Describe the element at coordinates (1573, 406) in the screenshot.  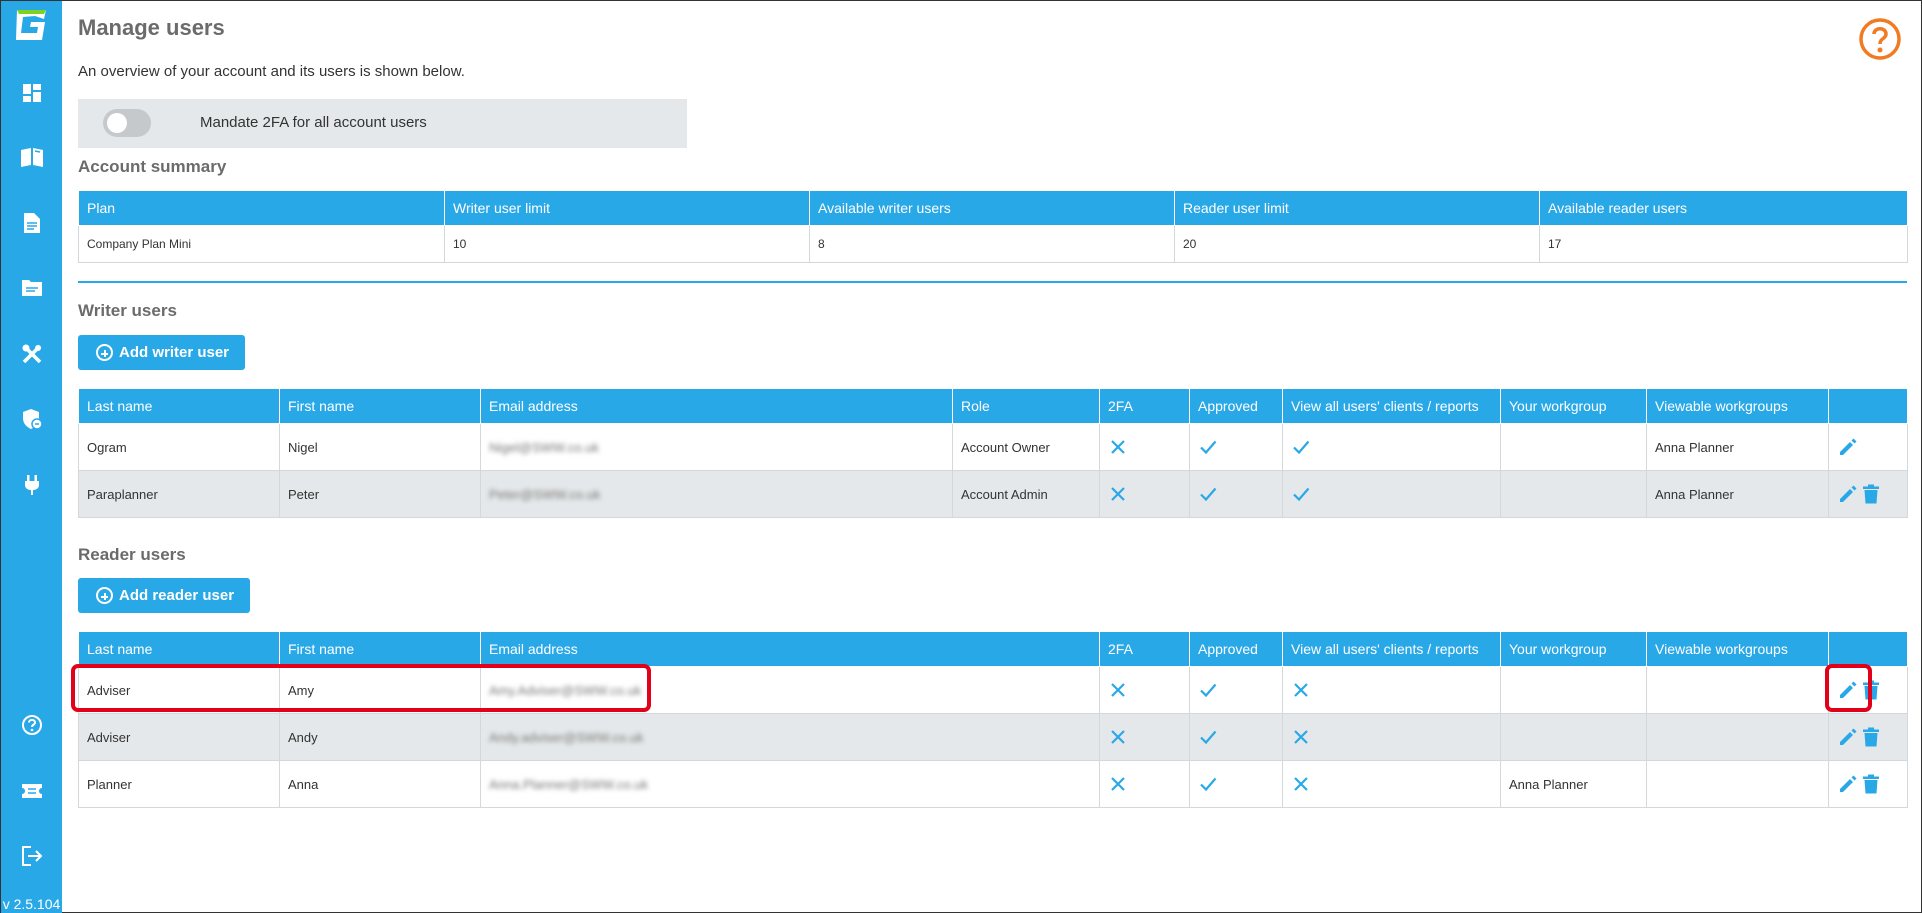
I see `column-header: Your workgroup` at that location.